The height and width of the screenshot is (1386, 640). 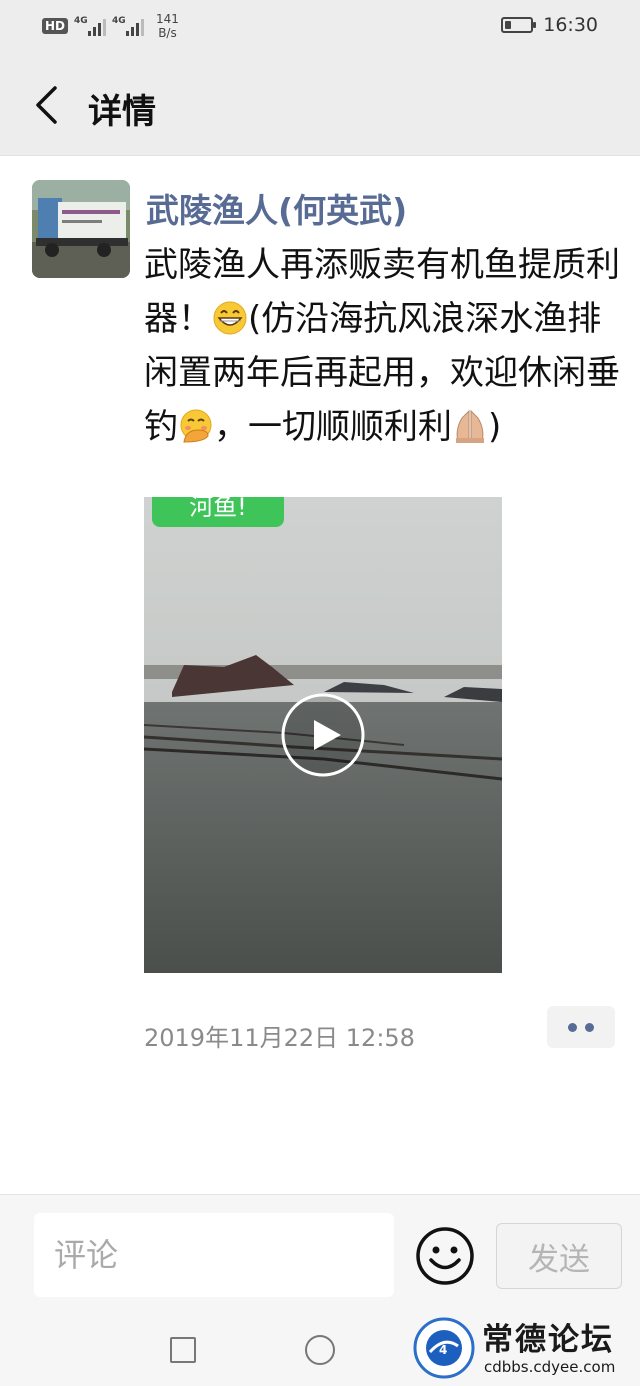 What do you see at coordinates (508, 25) in the screenshot?
I see `battery-fill` at bounding box center [508, 25].